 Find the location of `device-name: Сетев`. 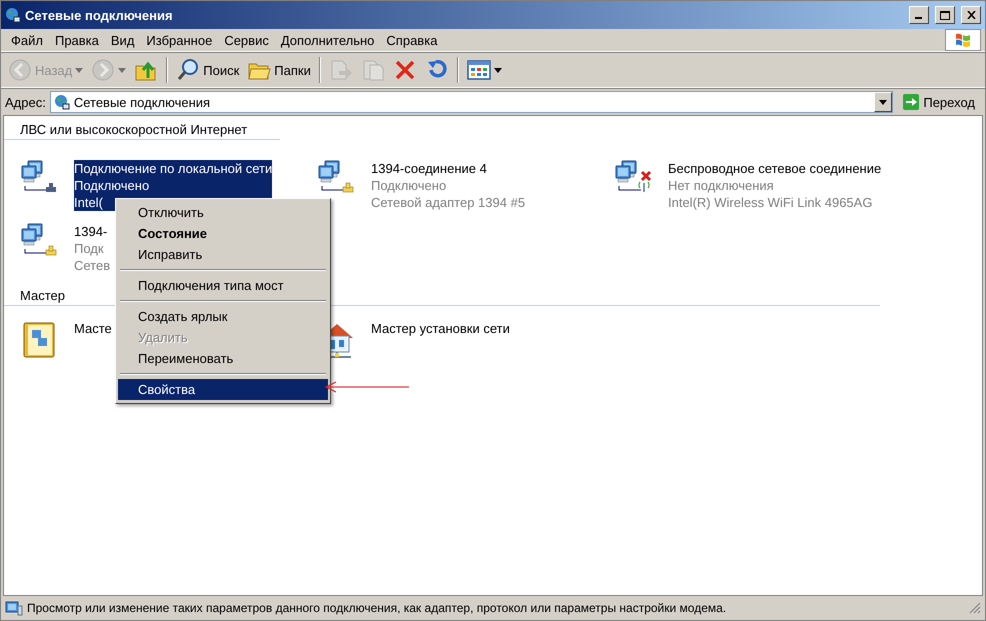

device-name: Сетев is located at coordinates (92, 265).